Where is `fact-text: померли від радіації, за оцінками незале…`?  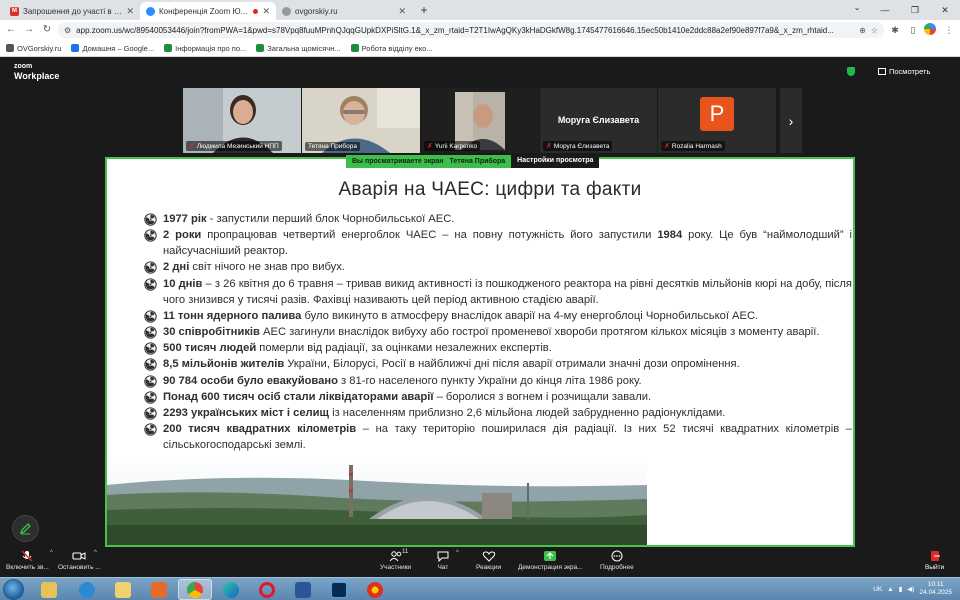
fact-text: померли від радіації, за оцінками незале… is located at coordinates (404, 348).